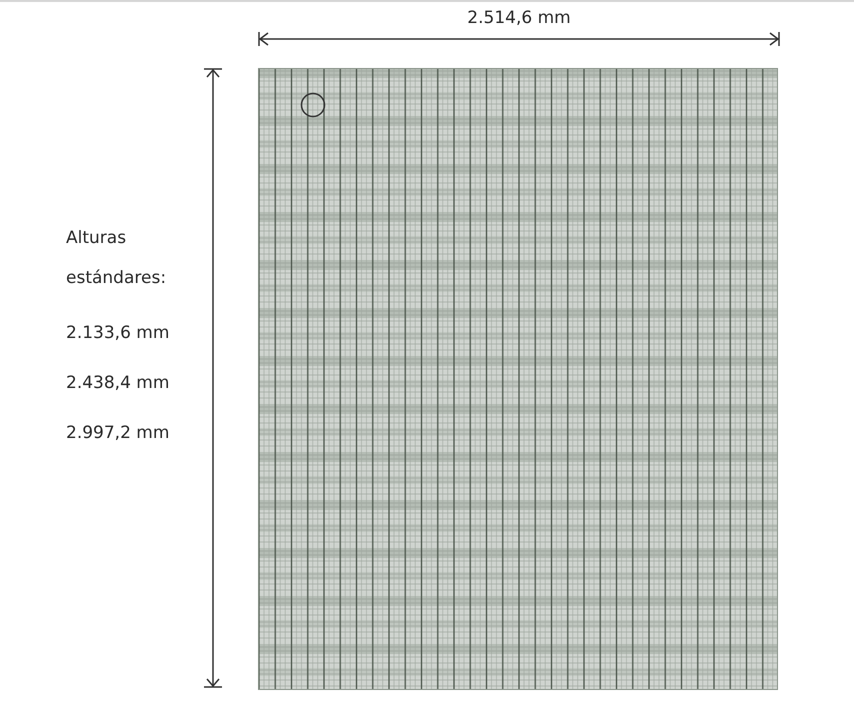  I want to click on height-value: 2.438,4 mm, so click(118, 383).